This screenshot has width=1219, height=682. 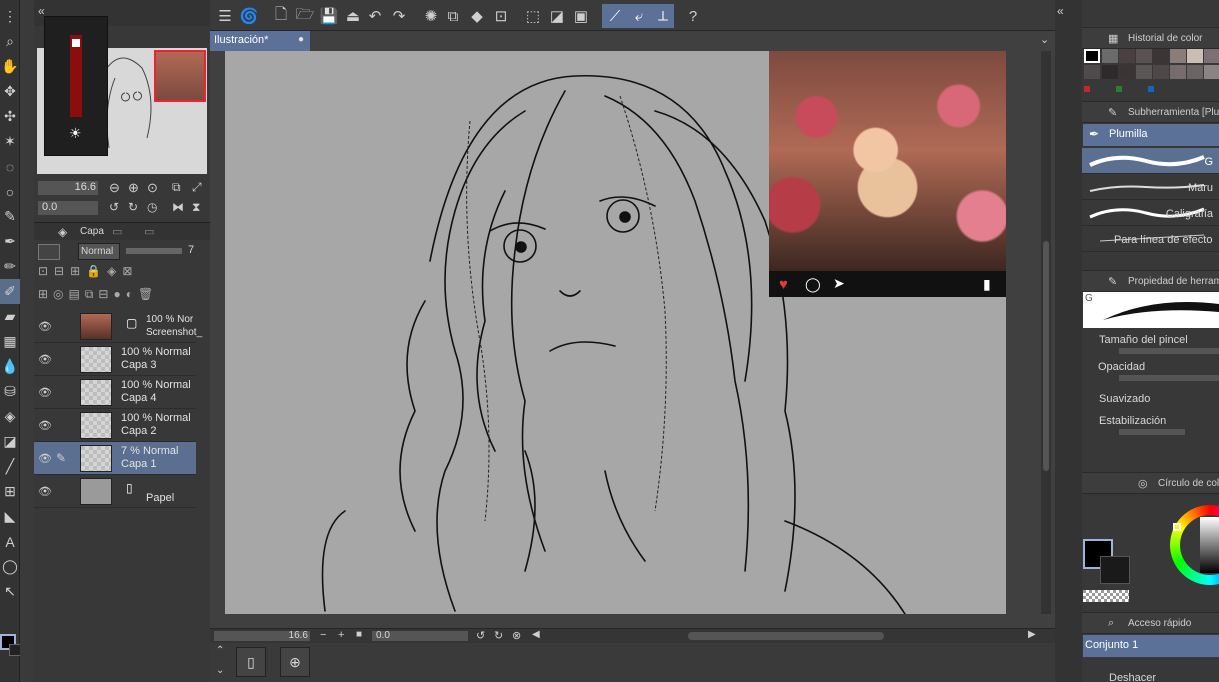 I want to click on fit-icon: ⧉, so click(x=176, y=187).